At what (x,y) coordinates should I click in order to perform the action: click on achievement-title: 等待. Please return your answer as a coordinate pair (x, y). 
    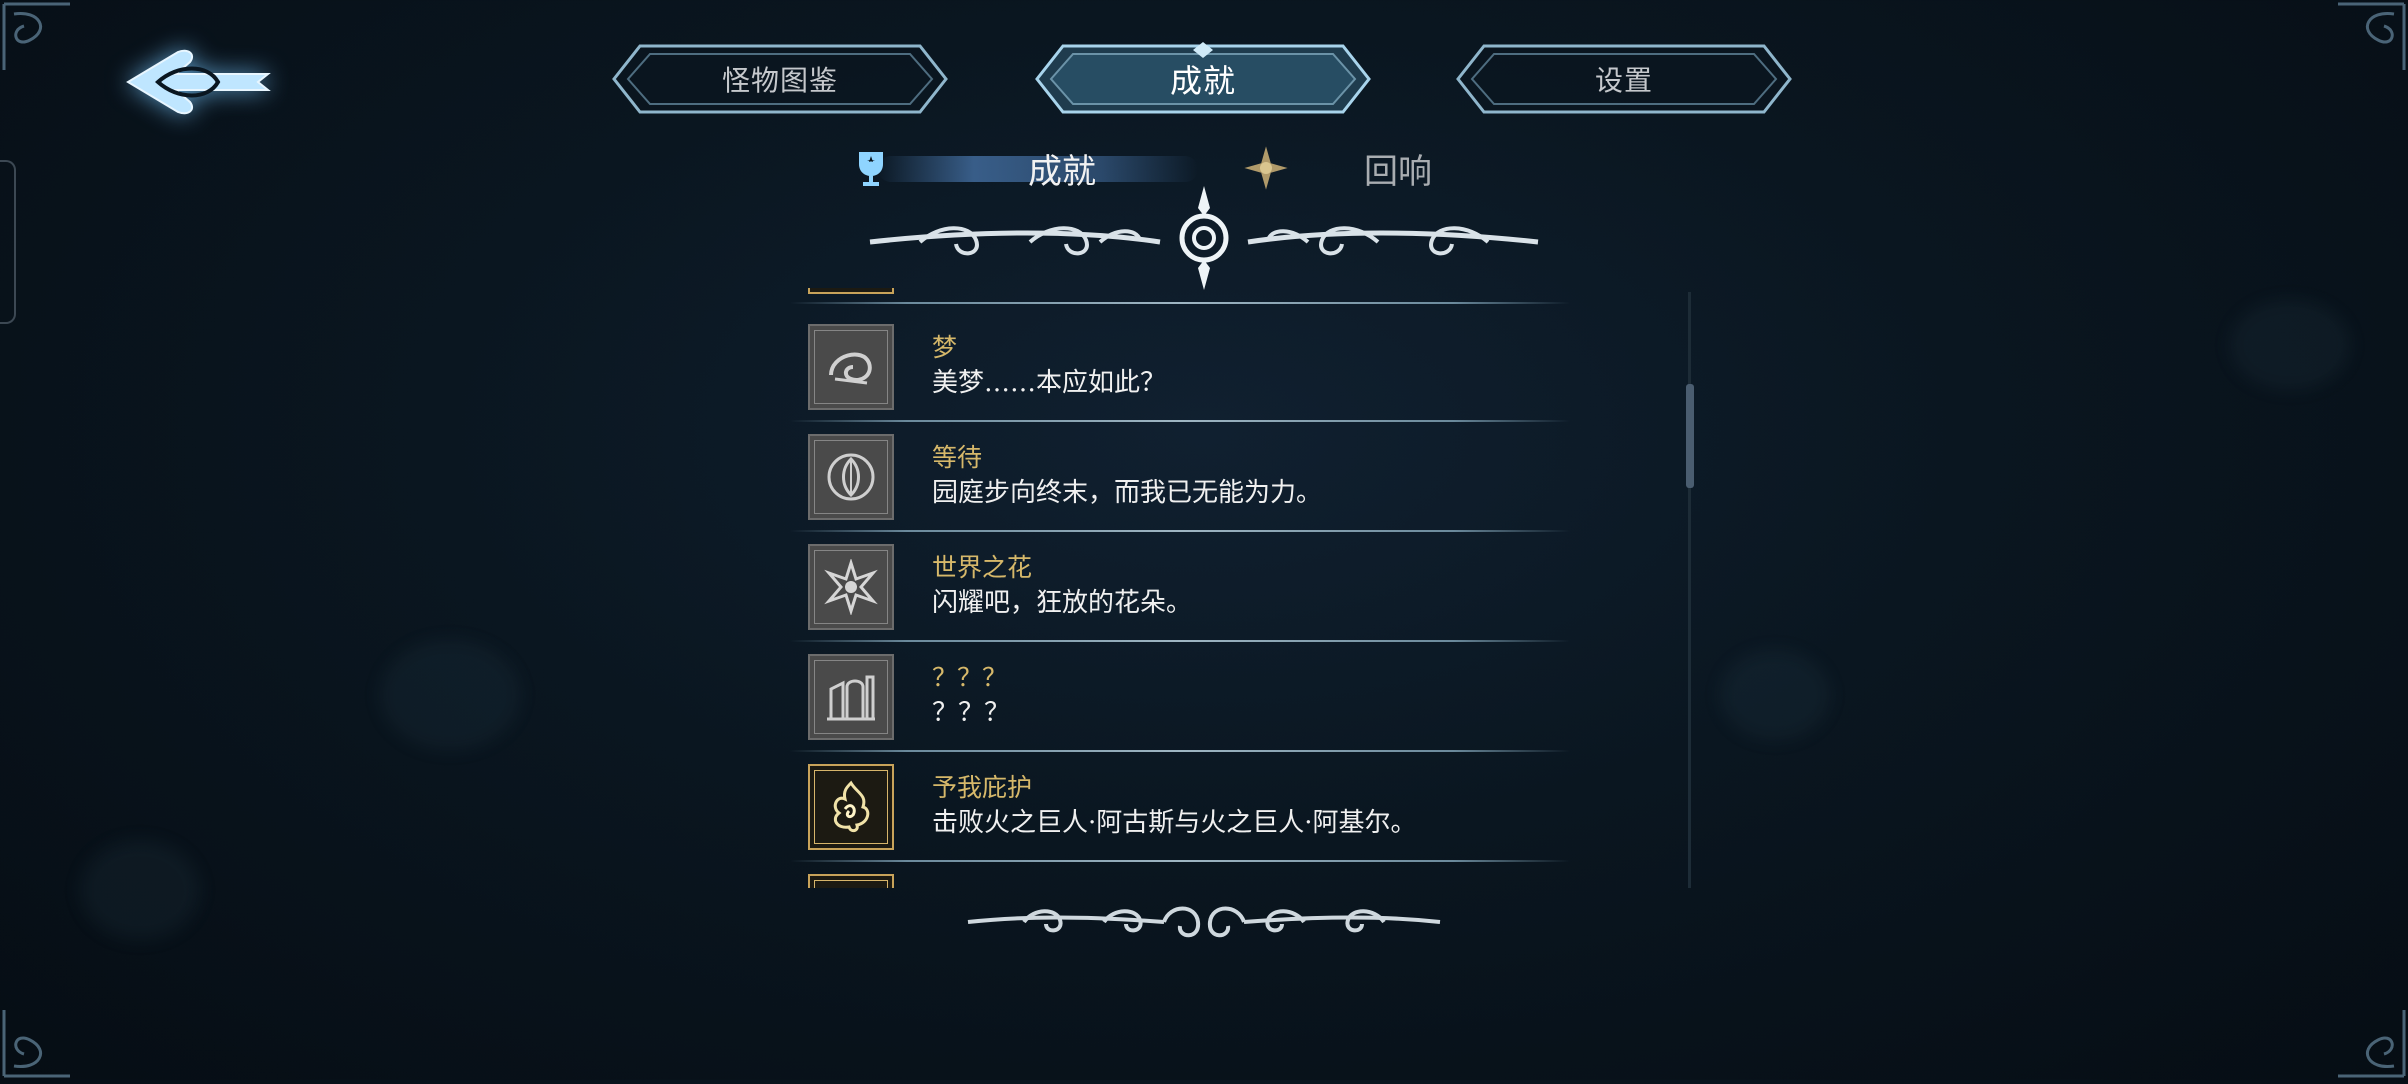
    Looking at the image, I should click on (957, 457).